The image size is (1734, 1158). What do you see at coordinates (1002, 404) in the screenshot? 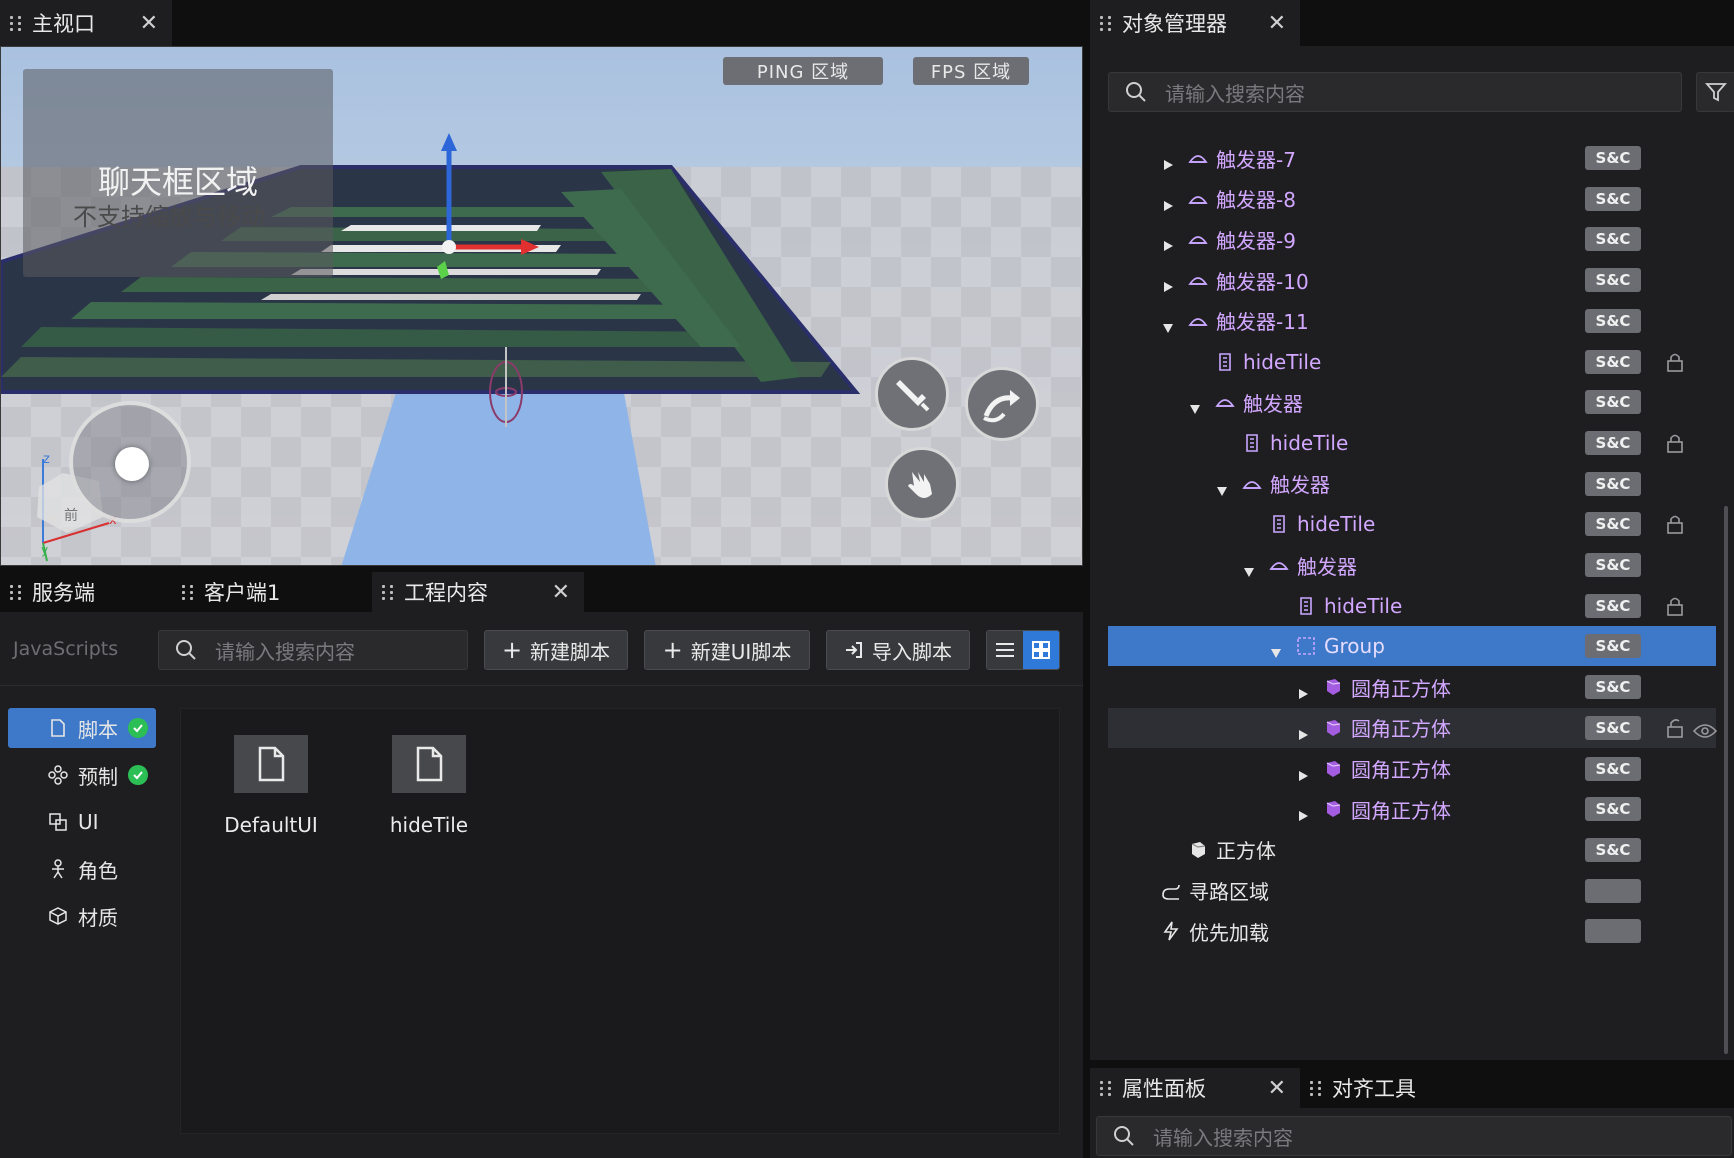
I see `jump-button` at bounding box center [1002, 404].